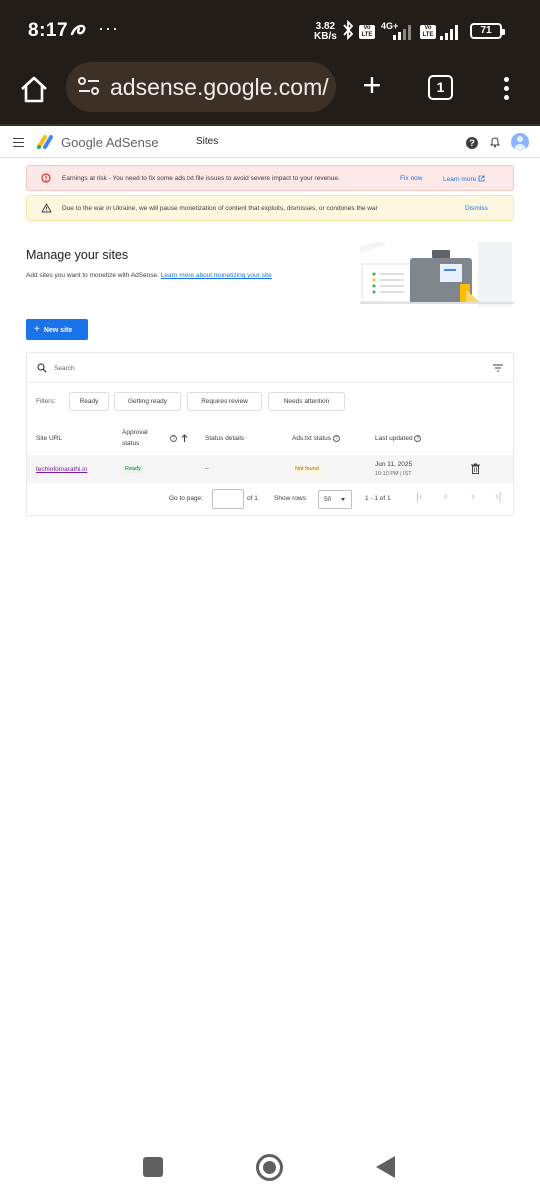 The image size is (540, 1200). I want to click on last-updated-time: 10:10 PM | IST, so click(393, 474).